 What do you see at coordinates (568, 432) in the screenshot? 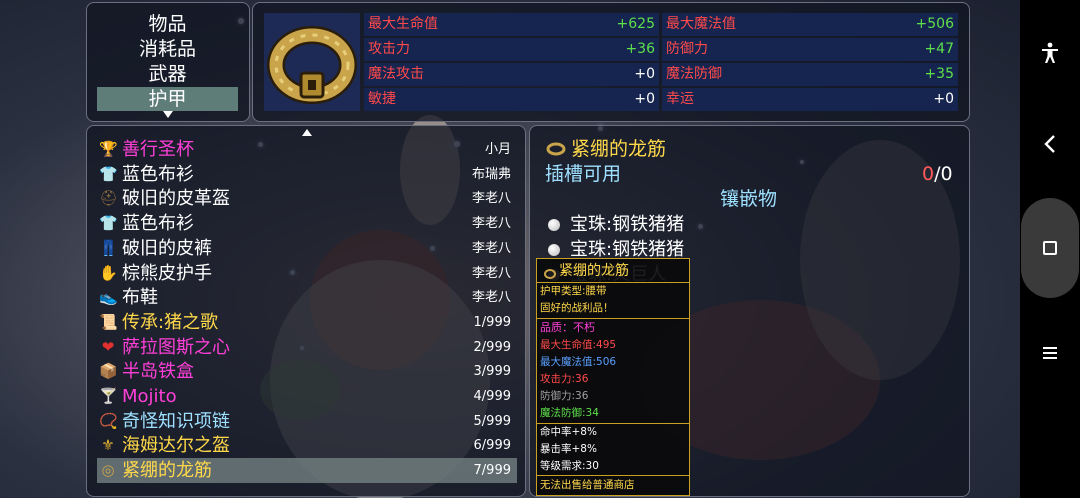
I see `tooltip-extra: 命中率+8%` at bounding box center [568, 432].